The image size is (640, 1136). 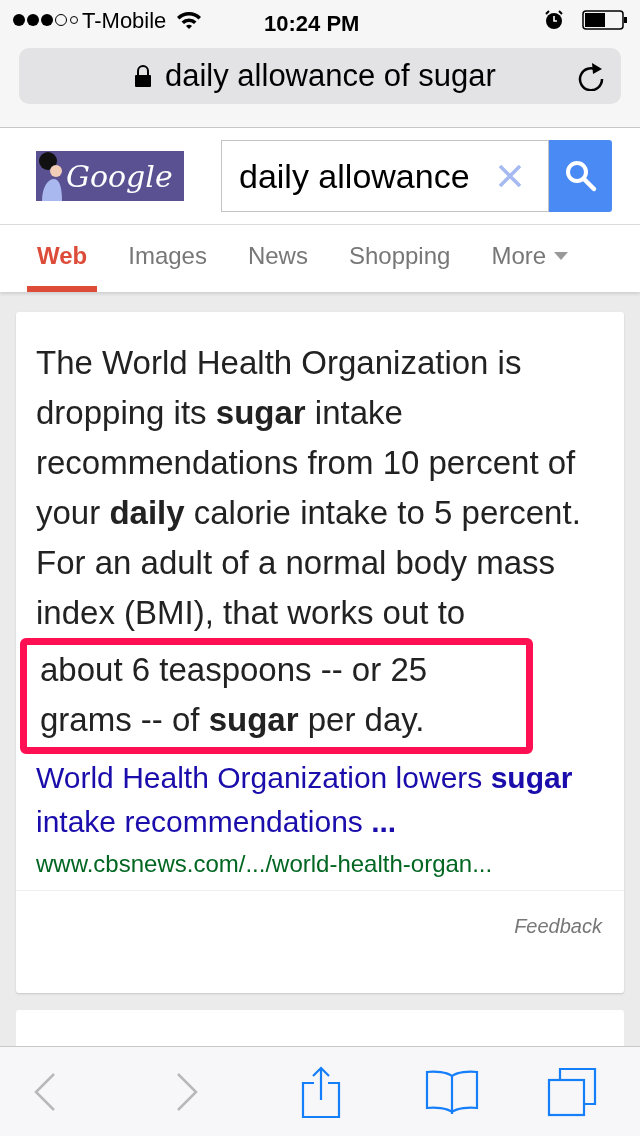 What do you see at coordinates (385, 176) in the screenshot?
I see `search-field: daily allowance` at bounding box center [385, 176].